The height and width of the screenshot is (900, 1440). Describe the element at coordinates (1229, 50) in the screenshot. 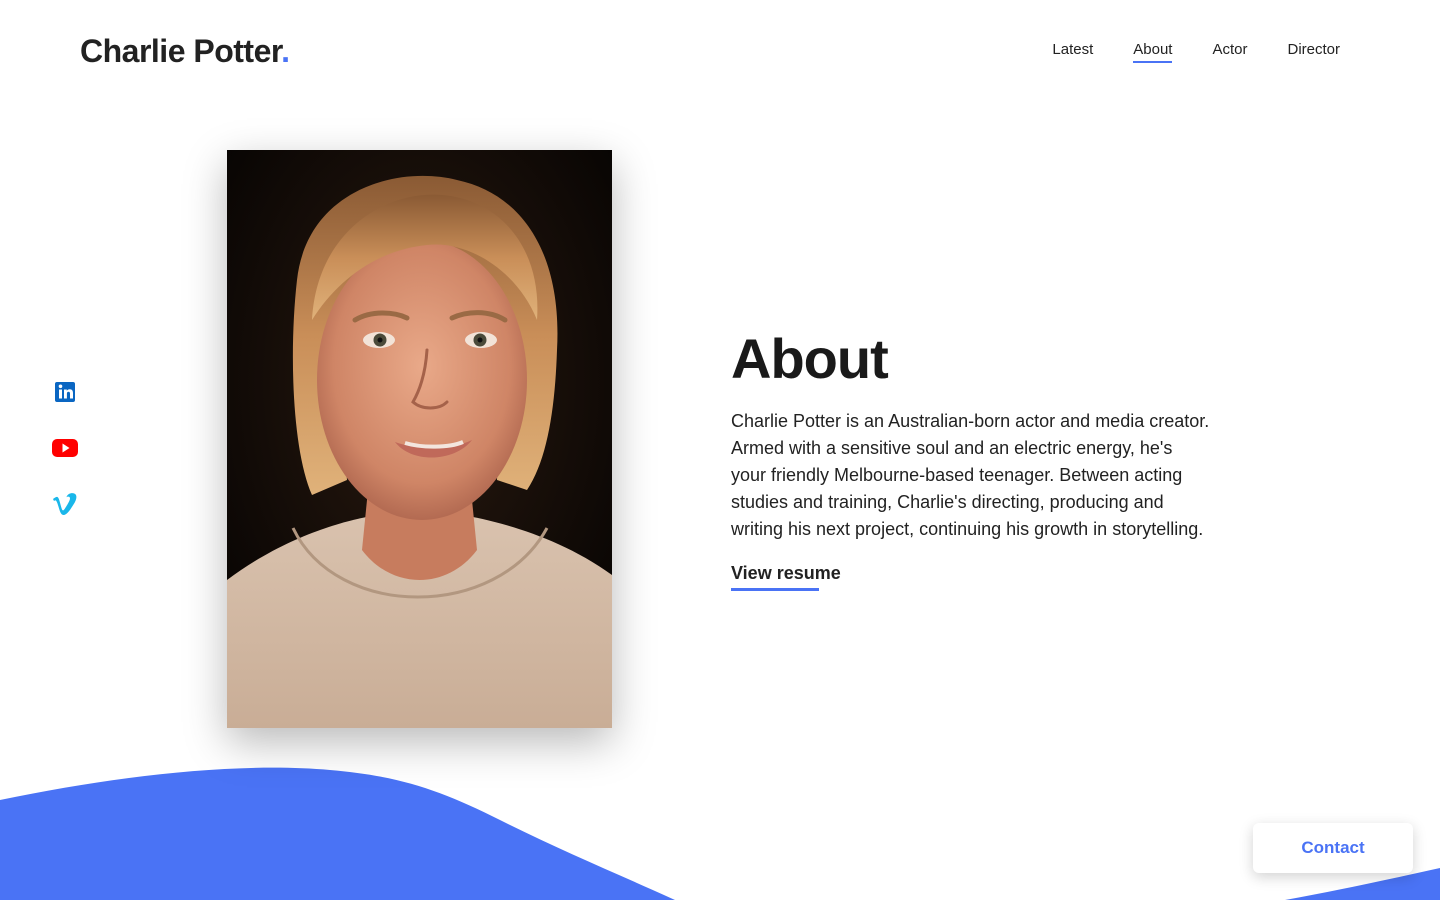

I see `nav-item-actor: Actor` at that location.